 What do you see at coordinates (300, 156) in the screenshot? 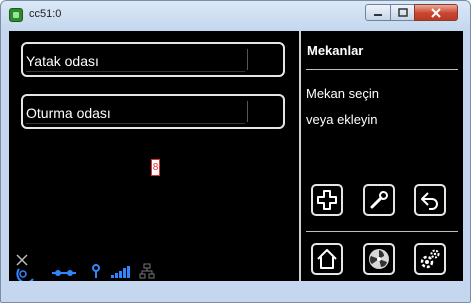
I see `panel-divider` at bounding box center [300, 156].